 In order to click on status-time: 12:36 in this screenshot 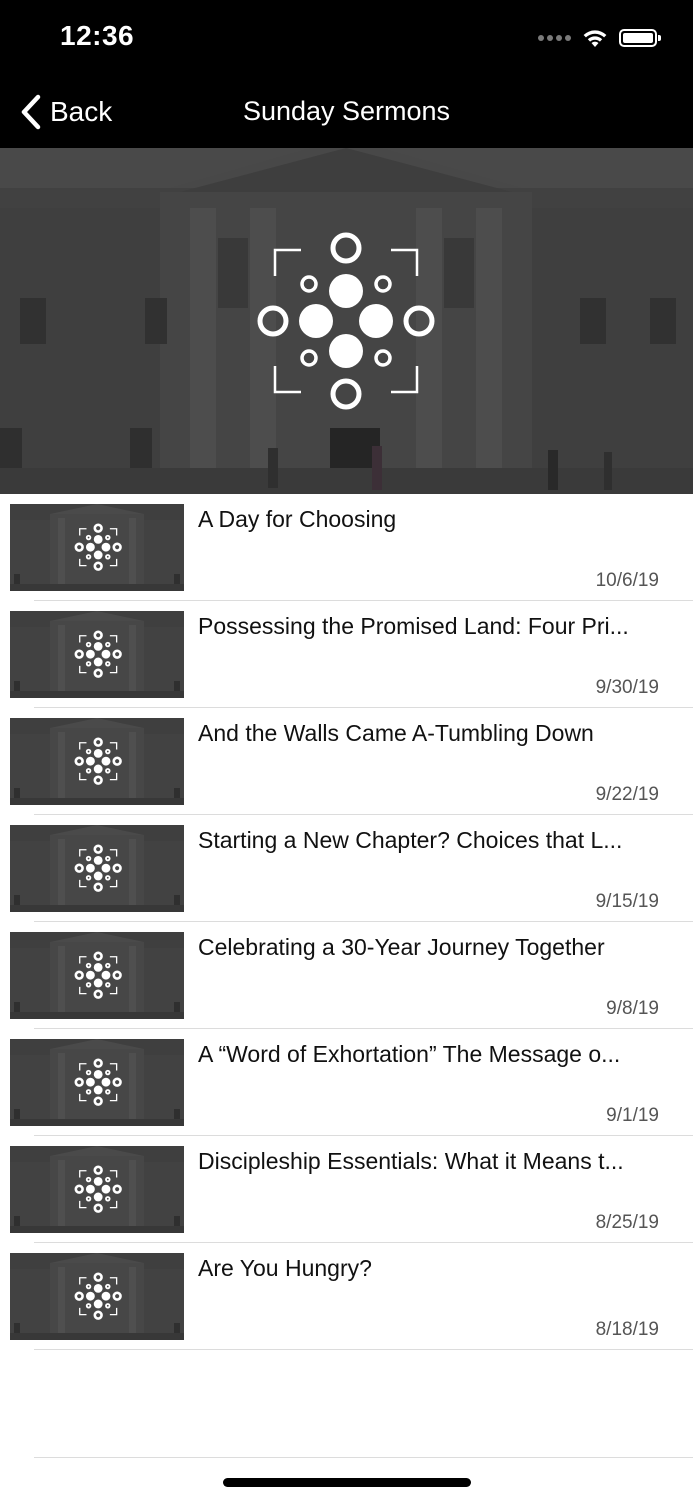, I will do `click(97, 35)`.